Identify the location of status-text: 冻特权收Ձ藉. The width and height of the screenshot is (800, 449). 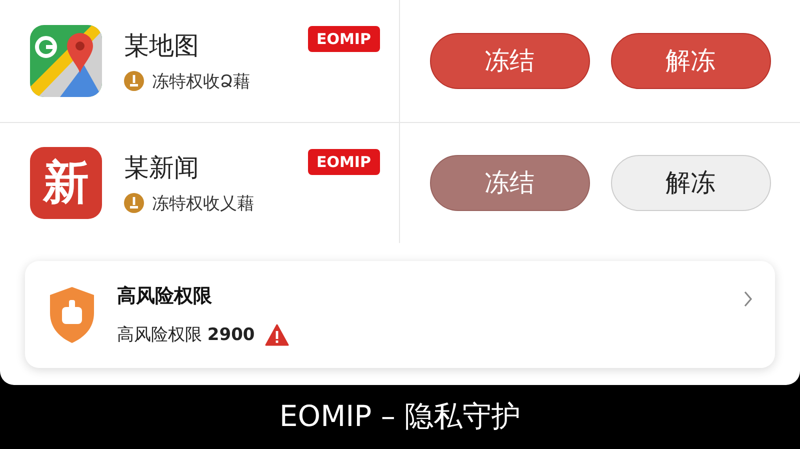
(201, 81).